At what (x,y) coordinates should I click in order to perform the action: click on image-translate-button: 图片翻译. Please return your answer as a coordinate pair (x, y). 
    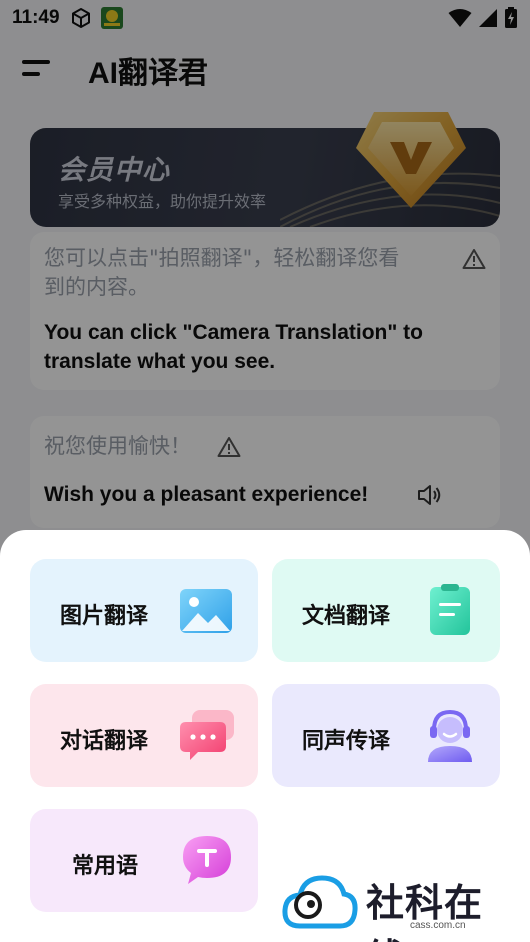
    Looking at the image, I should click on (144, 610).